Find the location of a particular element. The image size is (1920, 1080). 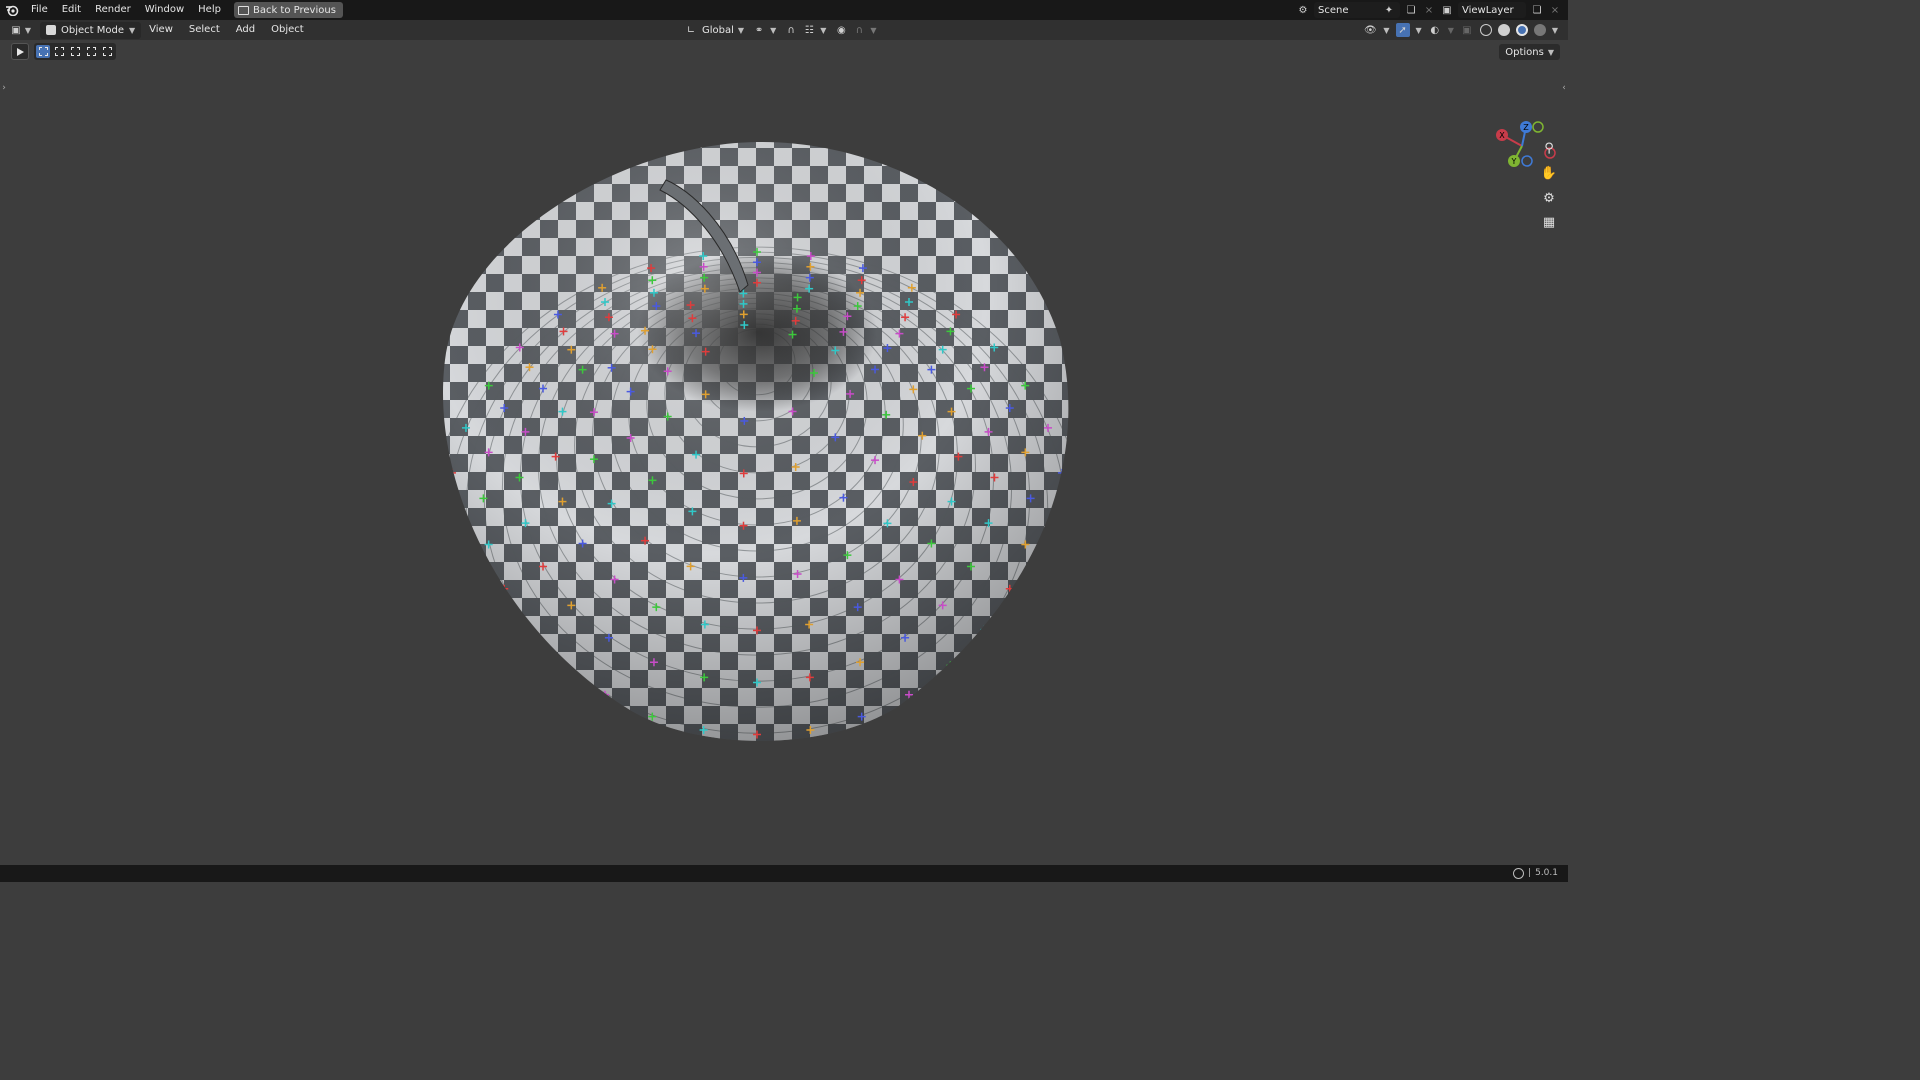

editor-type-selector: ▣ ▼ is located at coordinates (20, 30).